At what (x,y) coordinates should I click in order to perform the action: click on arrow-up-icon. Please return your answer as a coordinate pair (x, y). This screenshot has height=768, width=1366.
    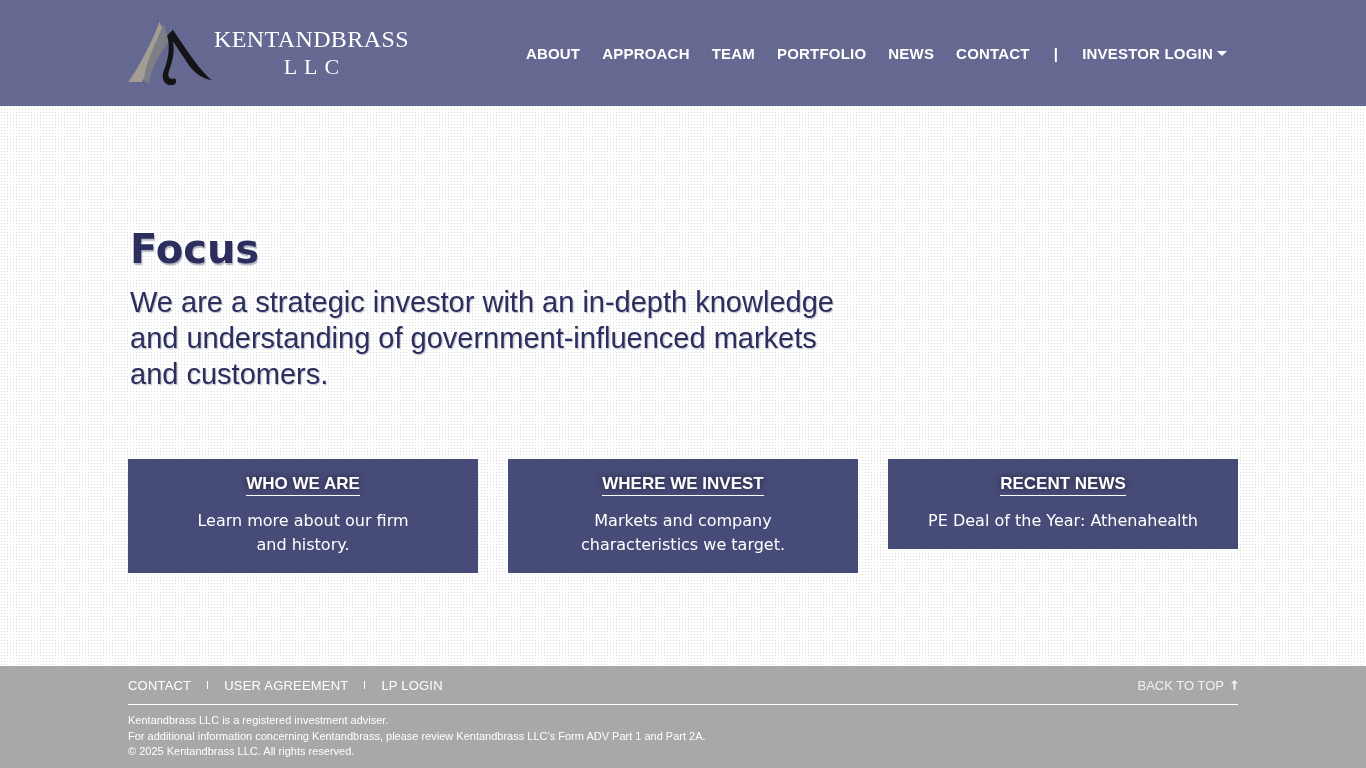
    Looking at the image, I should click on (1234, 685).